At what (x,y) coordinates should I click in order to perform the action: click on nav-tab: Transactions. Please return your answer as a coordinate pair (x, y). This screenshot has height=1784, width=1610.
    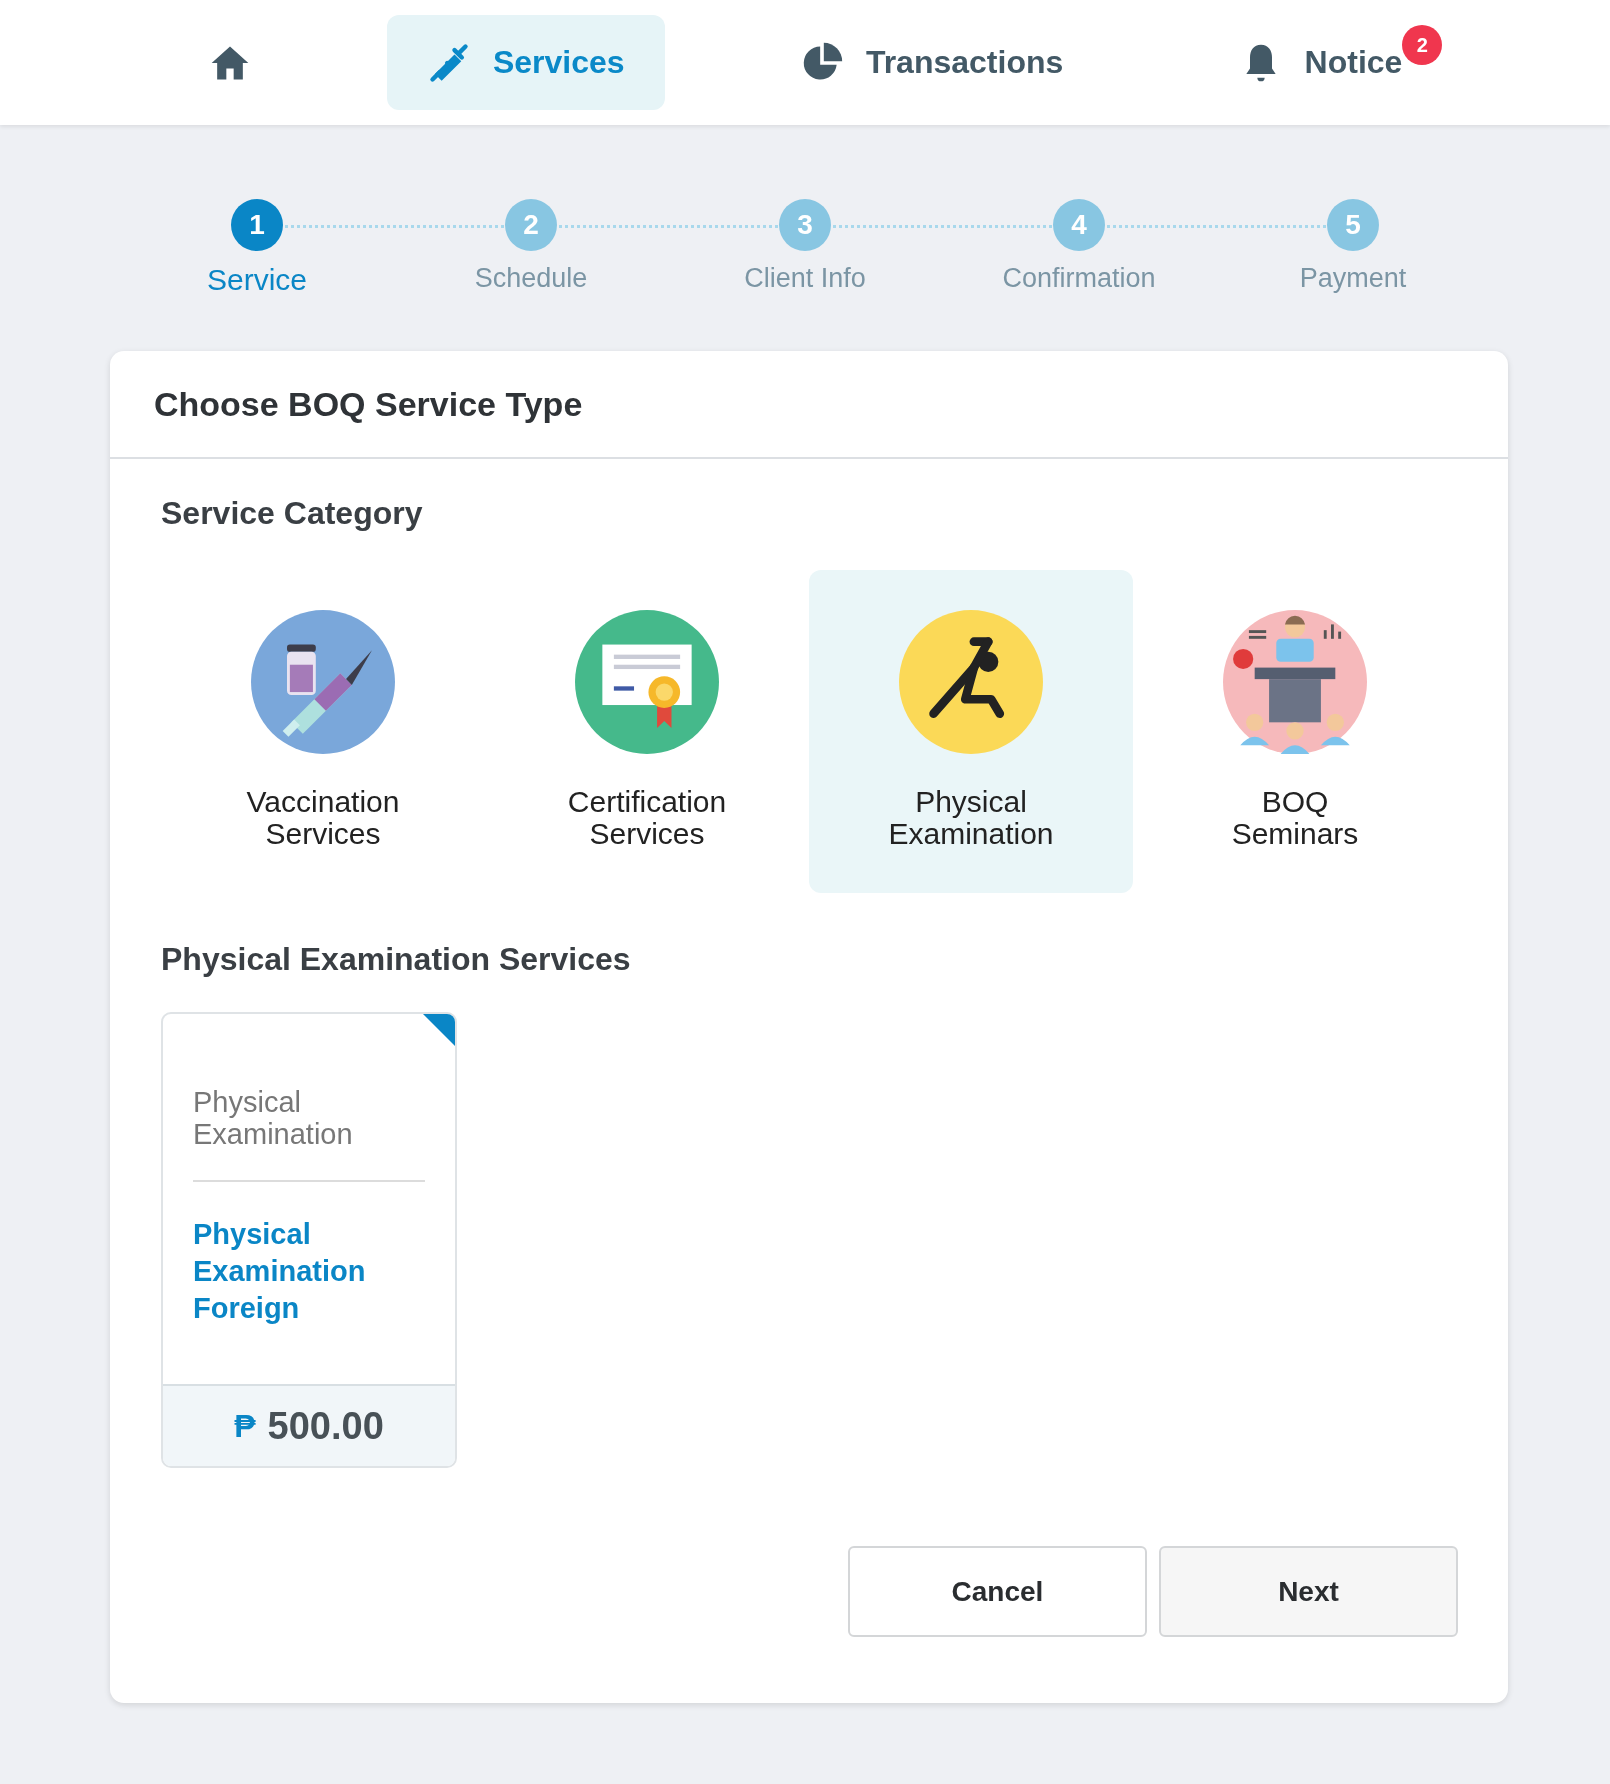
    Looking at the image, I should click on (931, 62).